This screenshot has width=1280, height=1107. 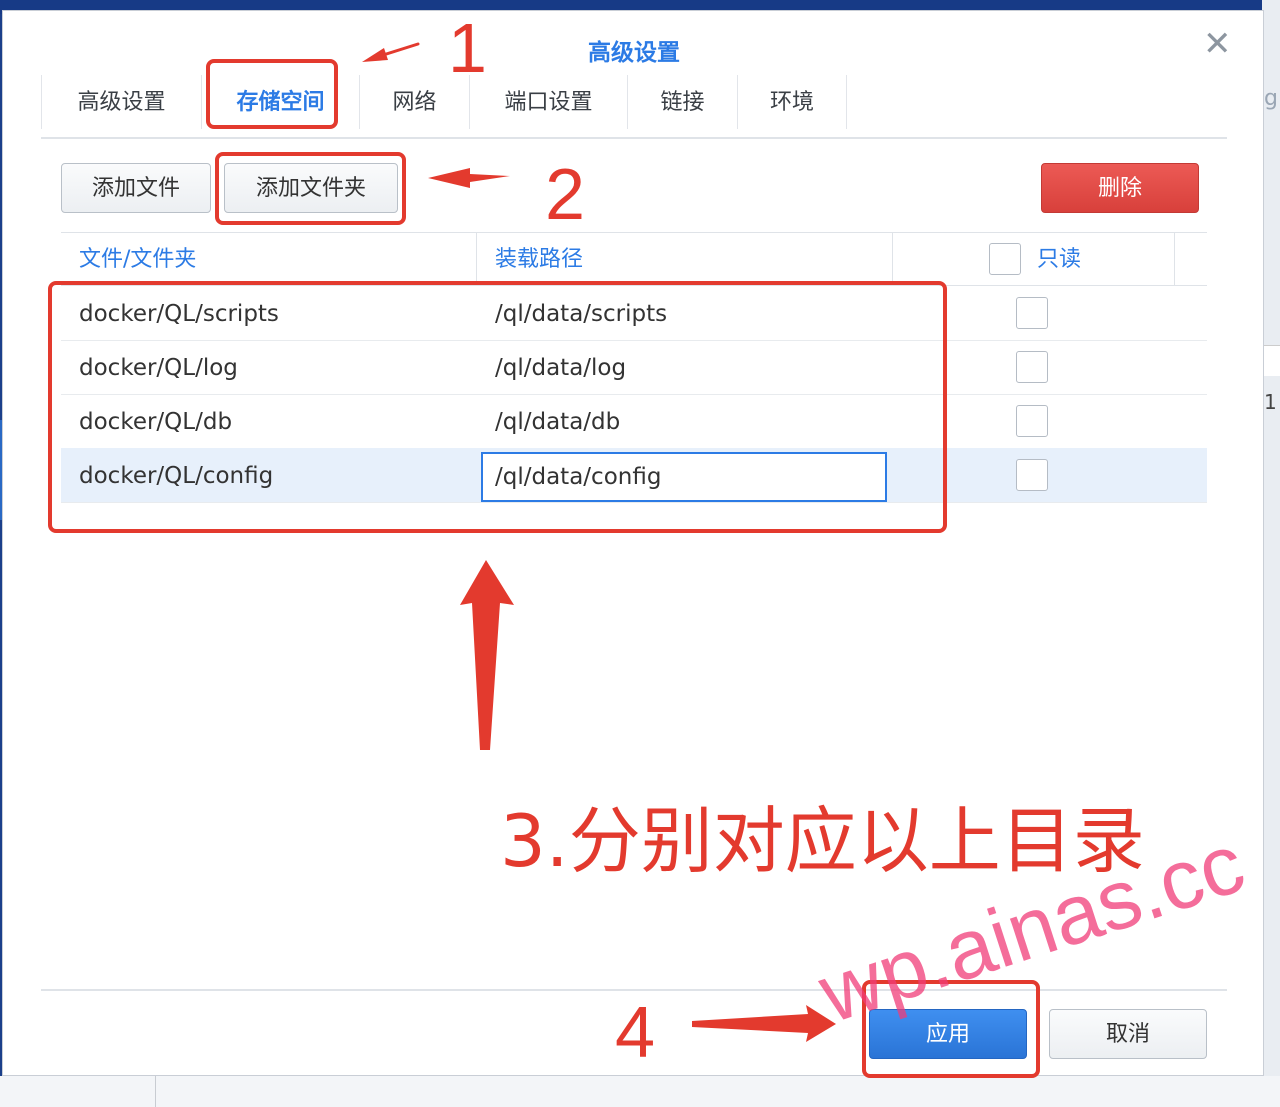 What do you see at coordinates (792, 102) in the screenshot?
I see `tab-environment: 环境` at bounding box center [792, 102].